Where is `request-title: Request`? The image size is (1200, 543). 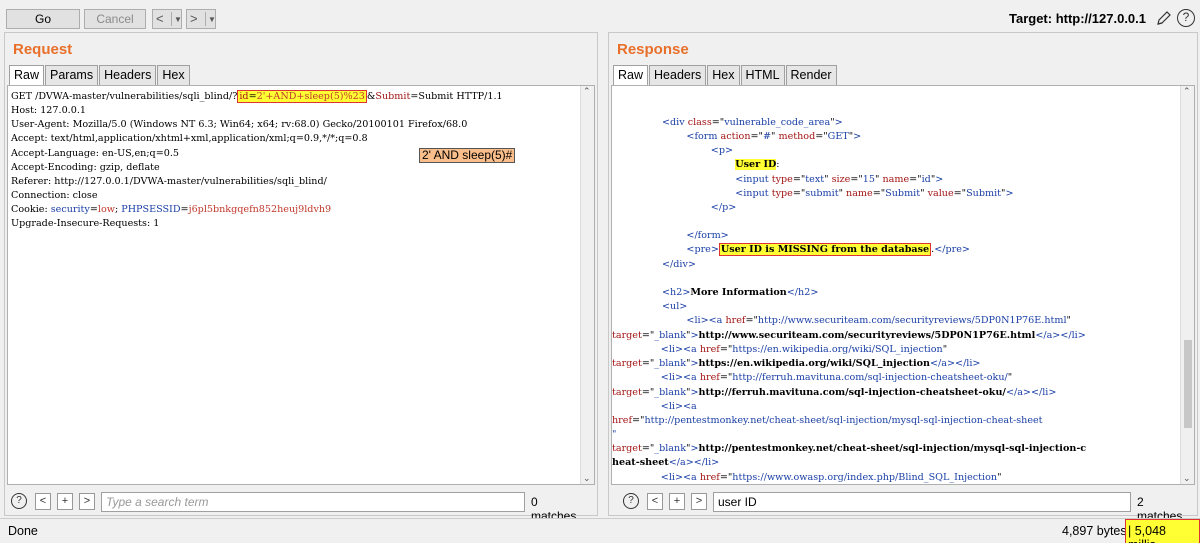
request-title: Request is located at coordinates (43, 49).